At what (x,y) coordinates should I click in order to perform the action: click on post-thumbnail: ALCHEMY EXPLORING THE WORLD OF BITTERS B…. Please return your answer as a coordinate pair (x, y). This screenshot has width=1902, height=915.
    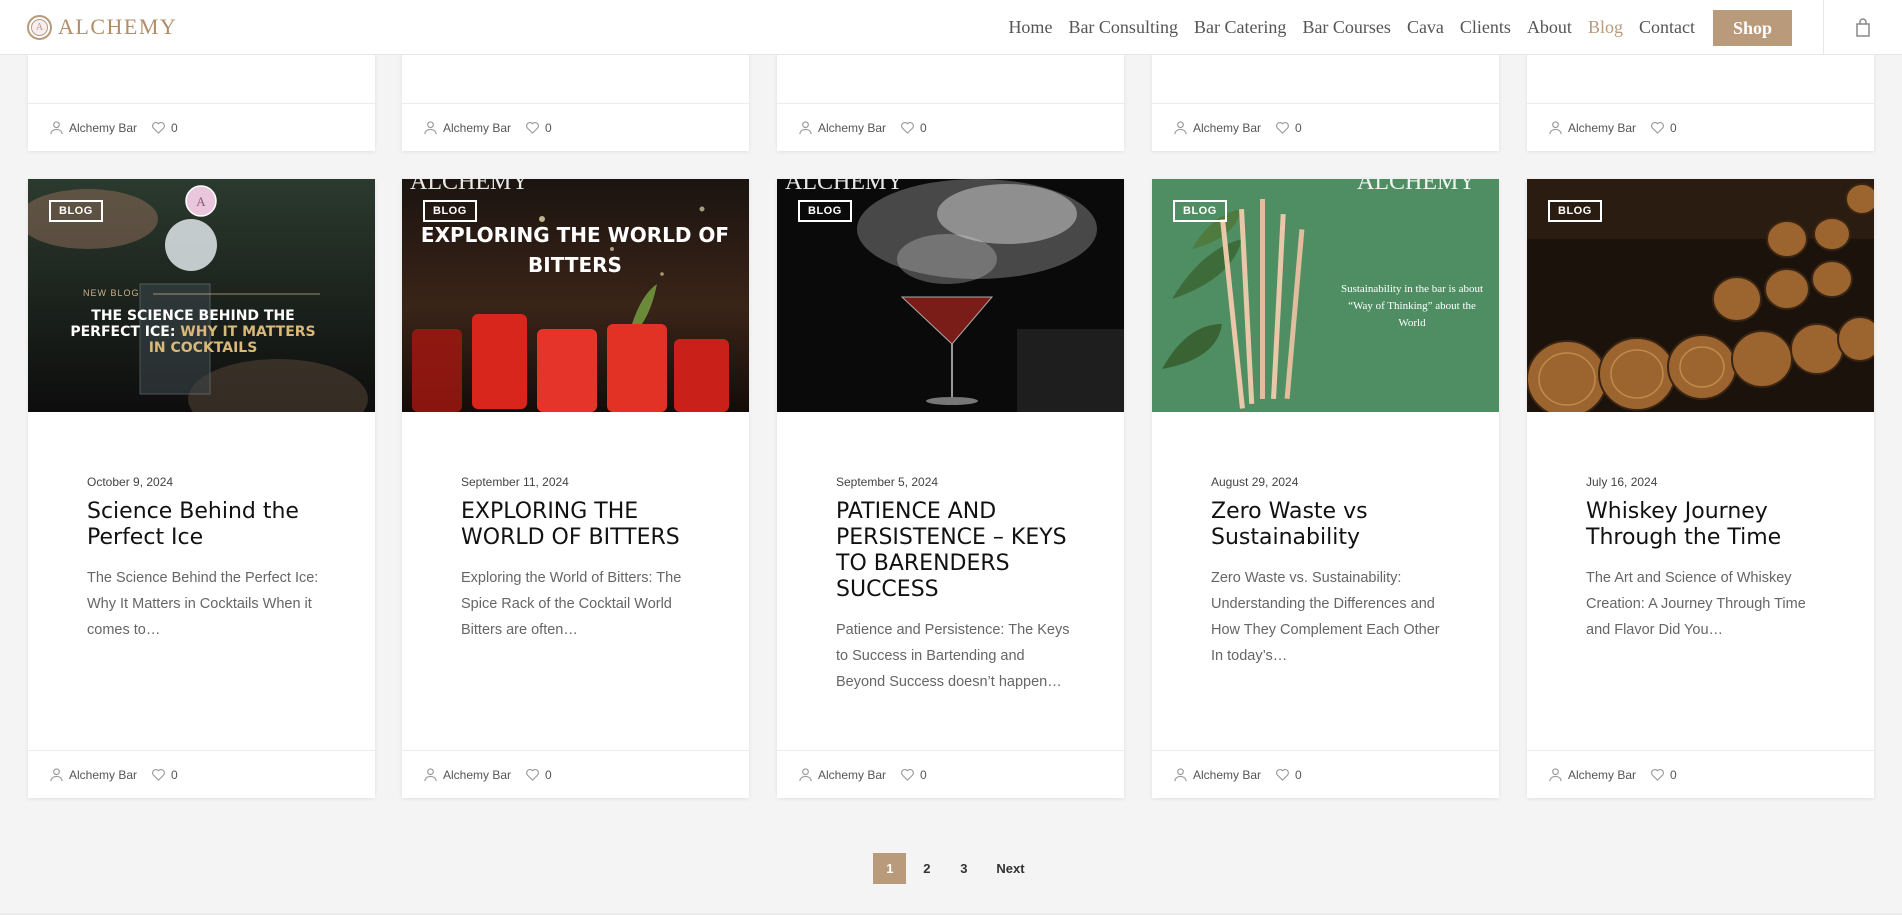
    Looking at the image, I should click on (575, 295).